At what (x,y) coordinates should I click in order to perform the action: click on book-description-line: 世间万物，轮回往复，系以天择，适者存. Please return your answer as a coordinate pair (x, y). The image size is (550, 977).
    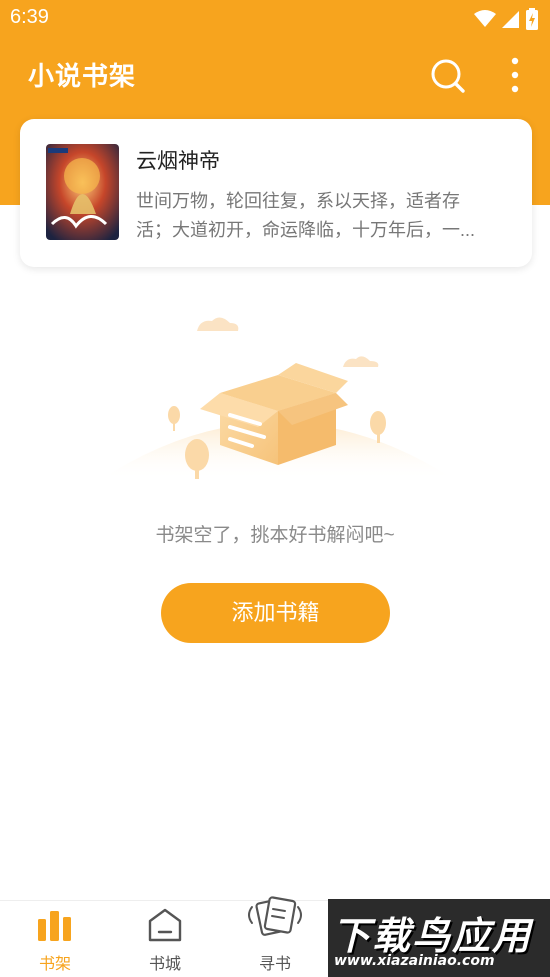
    Looking at the image, I should click on (298, 201).